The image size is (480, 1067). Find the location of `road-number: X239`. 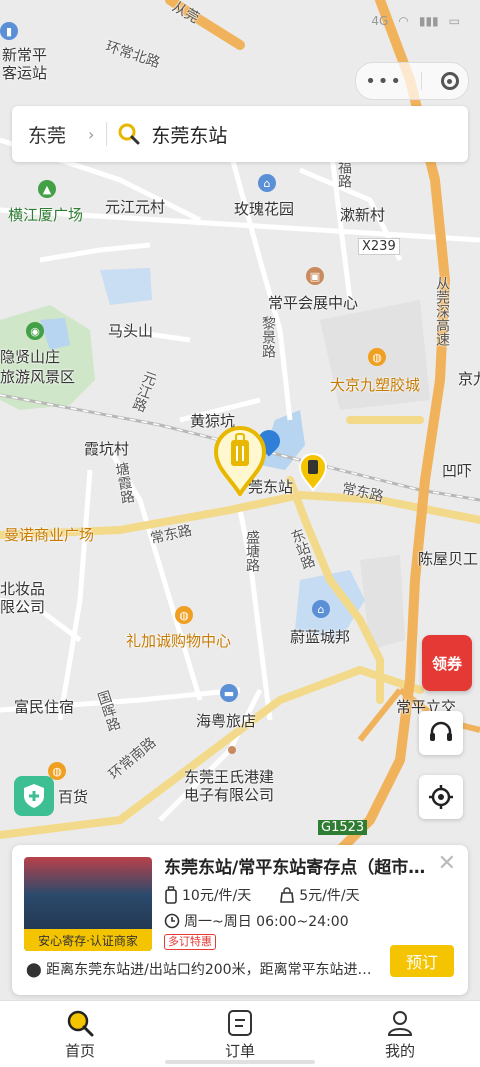

road-number: X239 is located at coordinates (379, 246).